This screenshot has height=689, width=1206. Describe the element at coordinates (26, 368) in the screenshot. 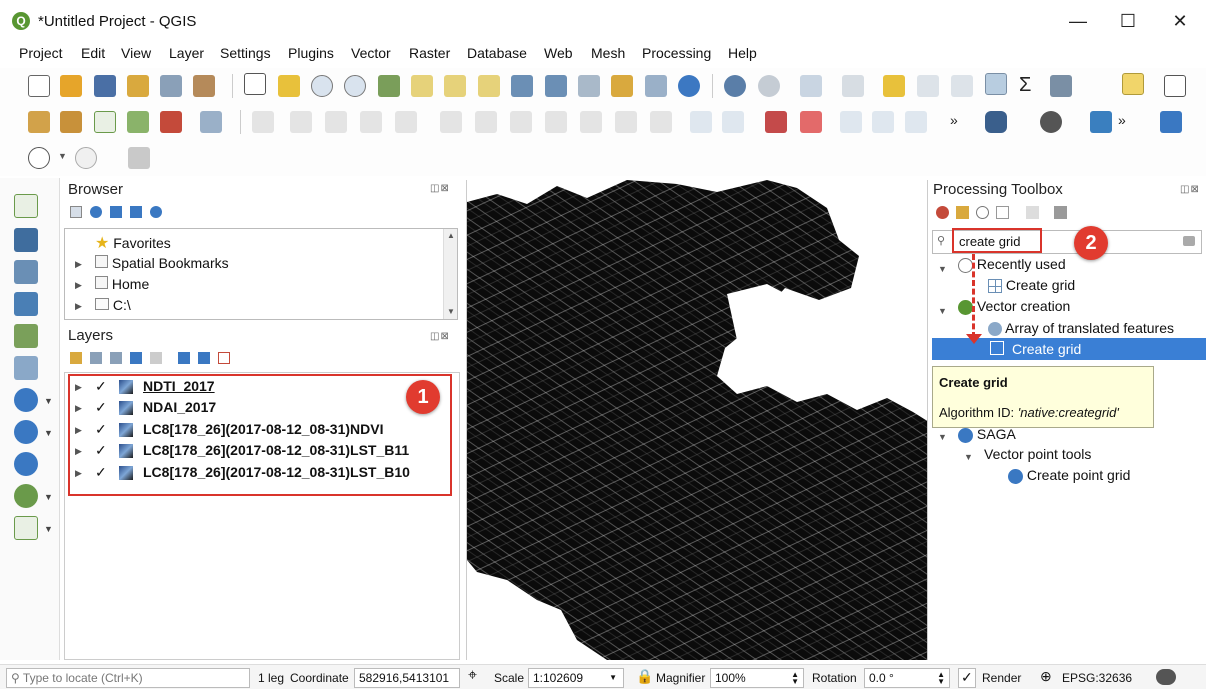

I see `add-virtual-layer-icon` at that location.